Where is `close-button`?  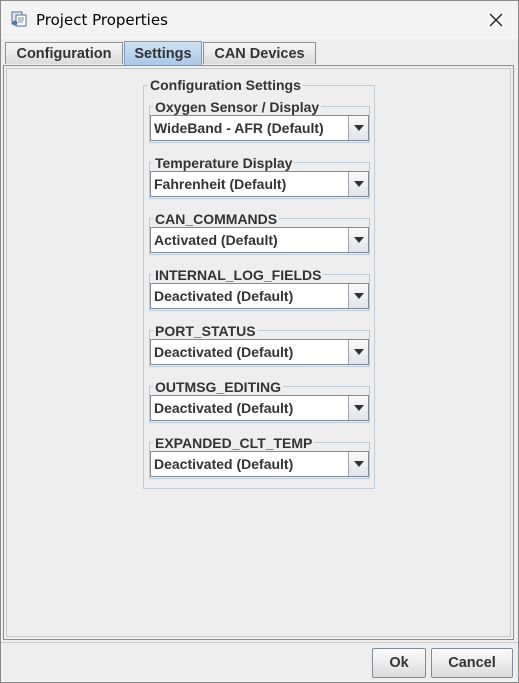 close-button is located at coordinates (496, 20).